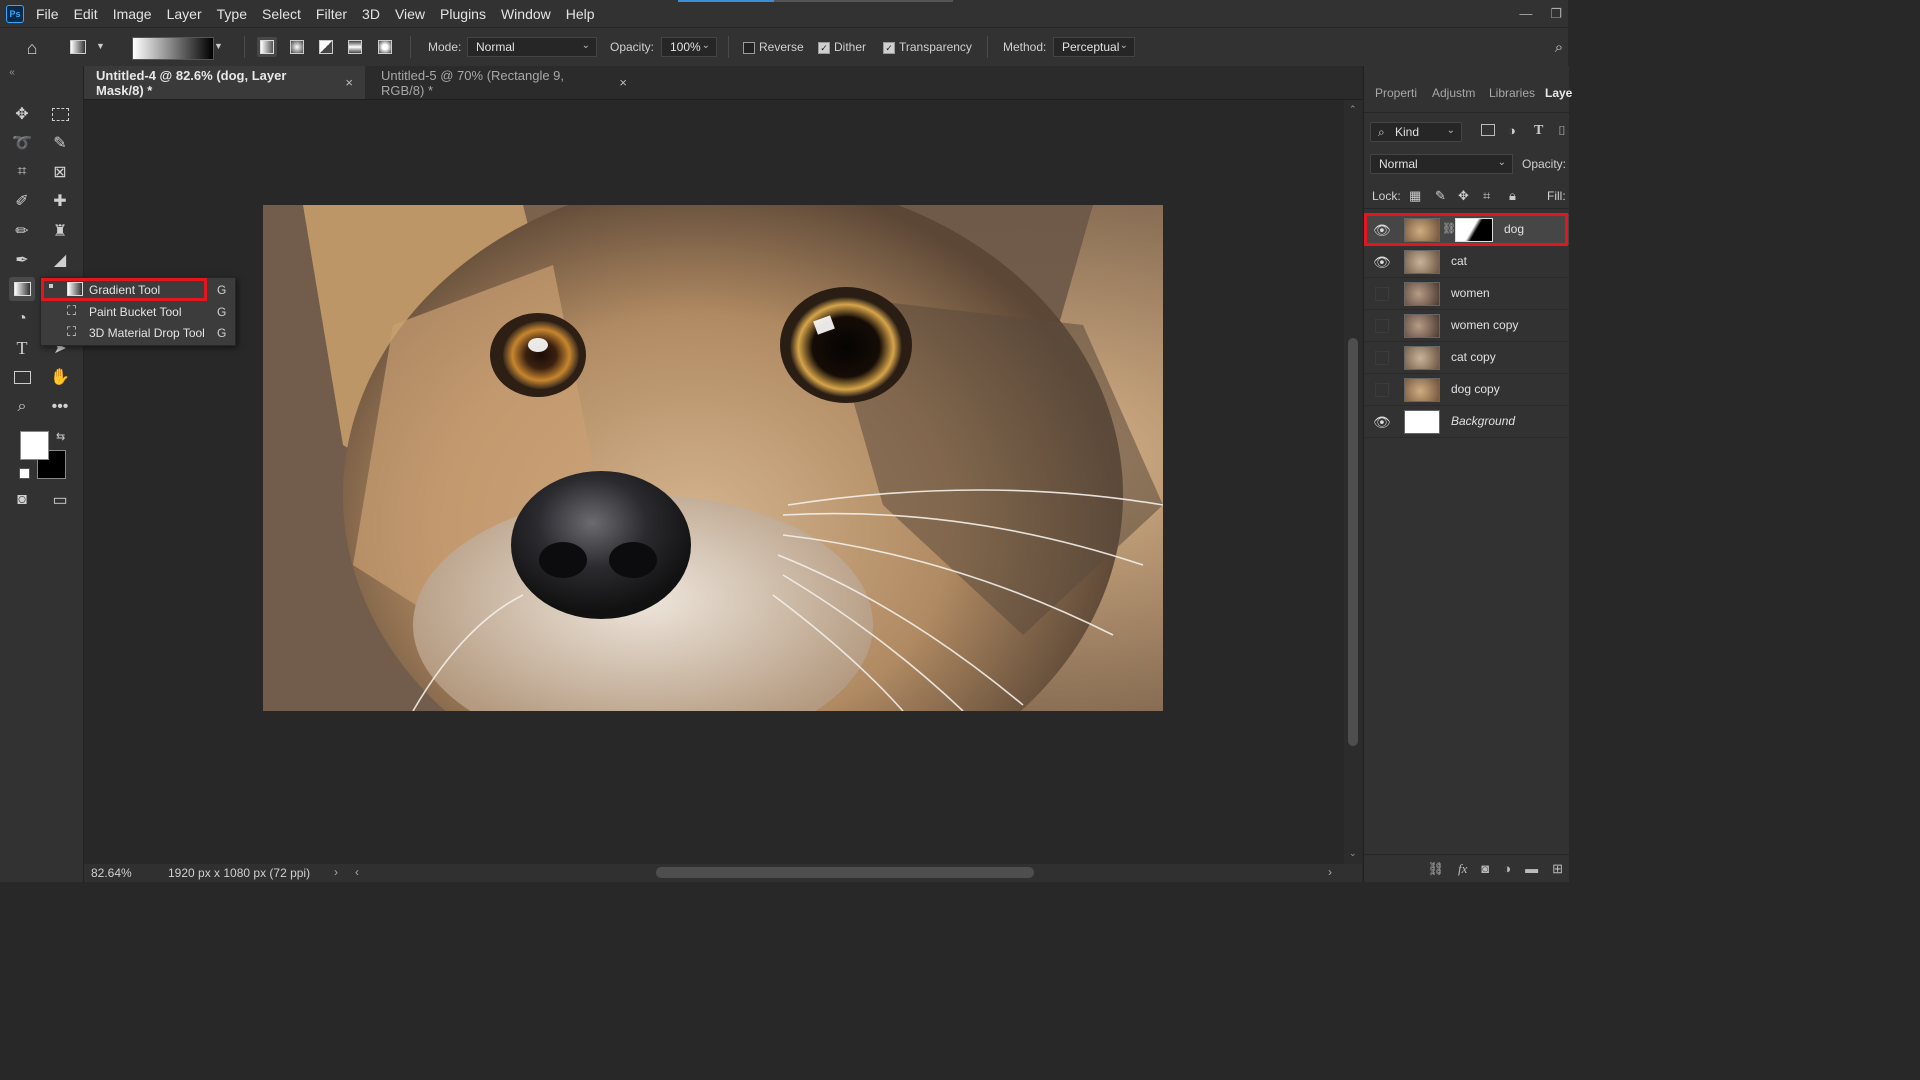 The height and width of the screenshot is (1080, 1920). Describe the element at coordinates (357, 872) in the screenshot. I see `scroll-left-icon: ‹` at that location.